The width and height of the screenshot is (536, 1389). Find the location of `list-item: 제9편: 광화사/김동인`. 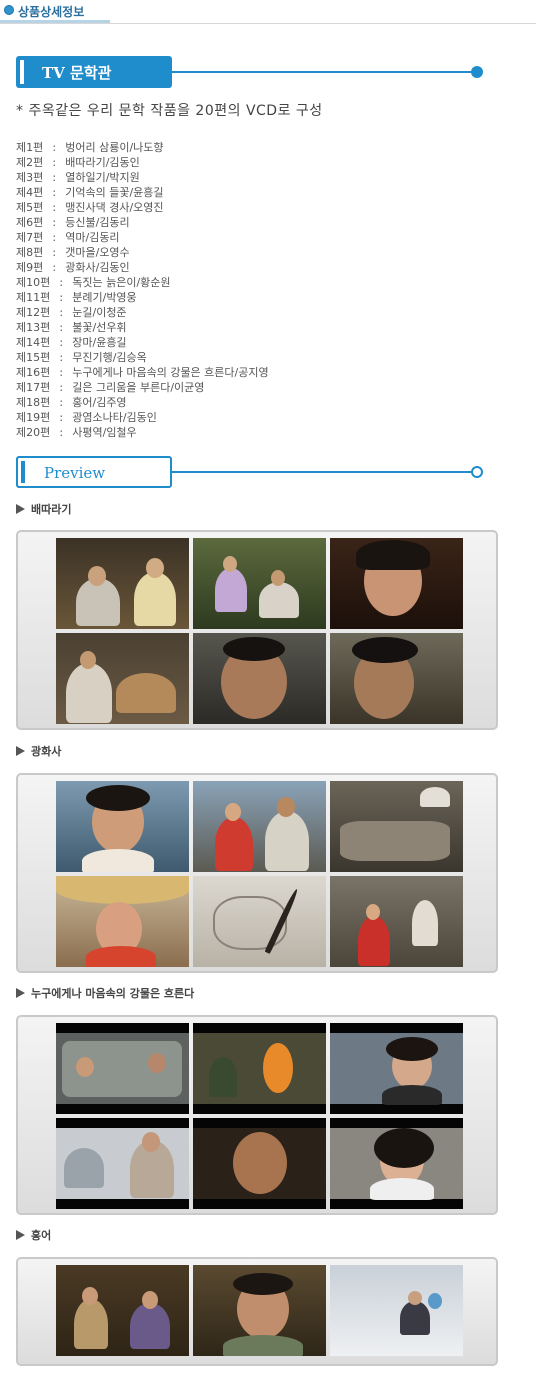

list-item: 제9편: 광화사/김동인 is located at coordinates (73, 267).